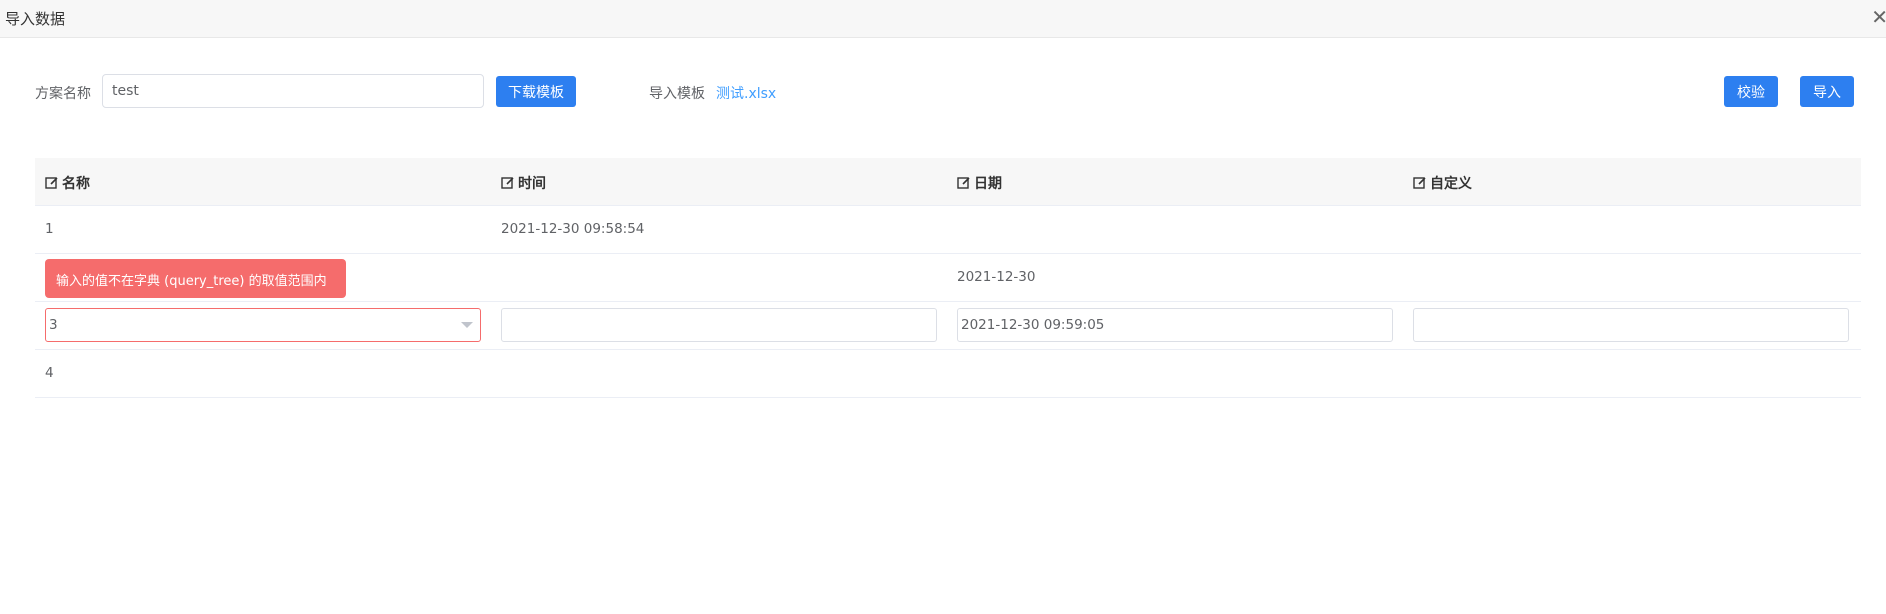 The width and height of the screenshot is (1886, 614). What do you see at coordinates (1451, 184) in the screenshot?
I see `column-header-label: 自定义` at bounding box center [1451, 184].